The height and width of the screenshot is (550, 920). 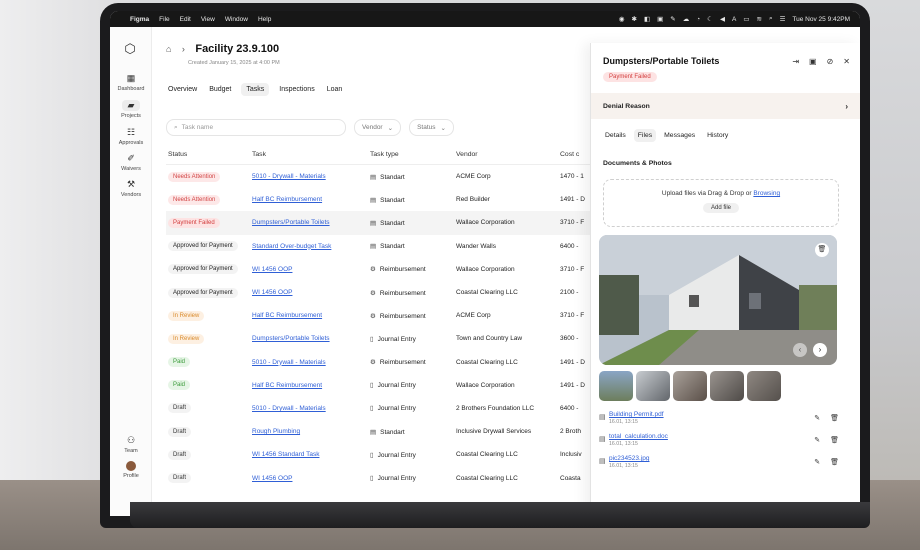 I want to click on open-external-icon: ⇥, so click(x=795, y=61).